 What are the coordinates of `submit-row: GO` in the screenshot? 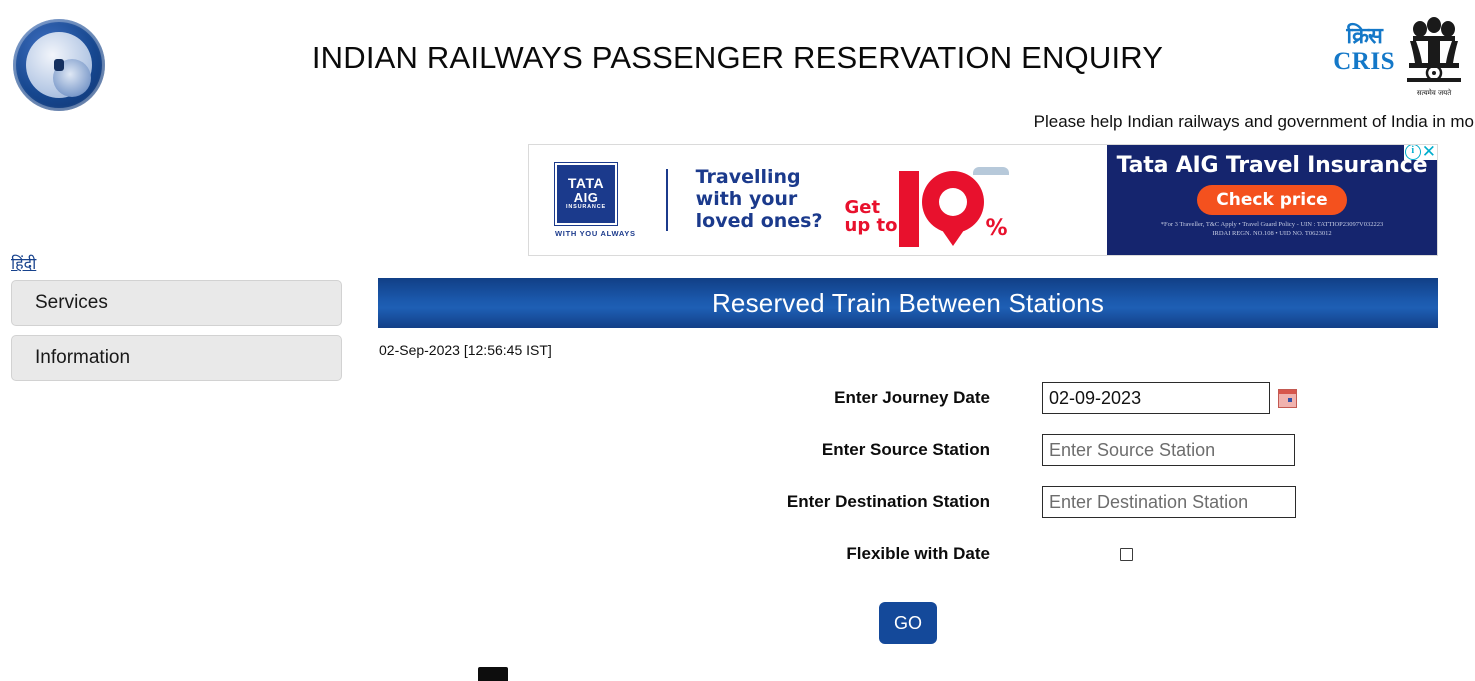 It's located at (908, 623).